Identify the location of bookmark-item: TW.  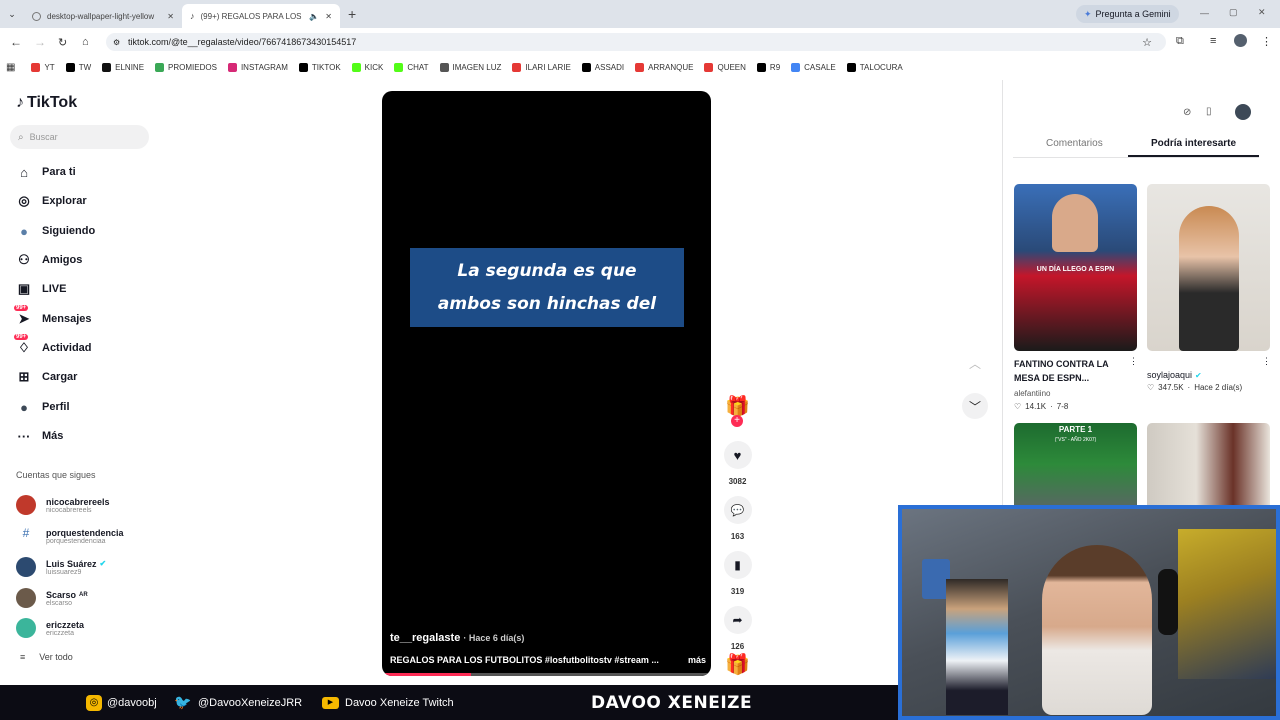
(78, 67).